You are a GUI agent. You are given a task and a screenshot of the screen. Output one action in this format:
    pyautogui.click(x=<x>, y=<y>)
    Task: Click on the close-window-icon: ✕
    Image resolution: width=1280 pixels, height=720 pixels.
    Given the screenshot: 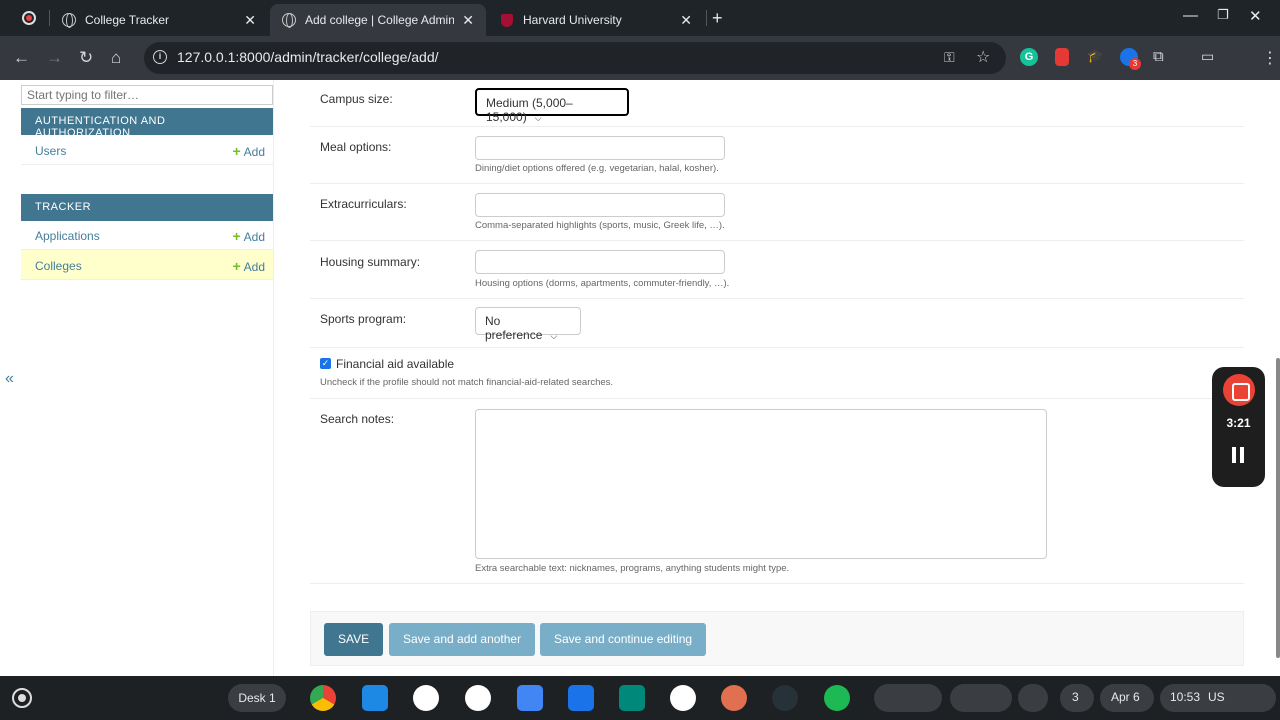 What is the action you would take?
    pyautogui.click(x=1255, y=16)
    